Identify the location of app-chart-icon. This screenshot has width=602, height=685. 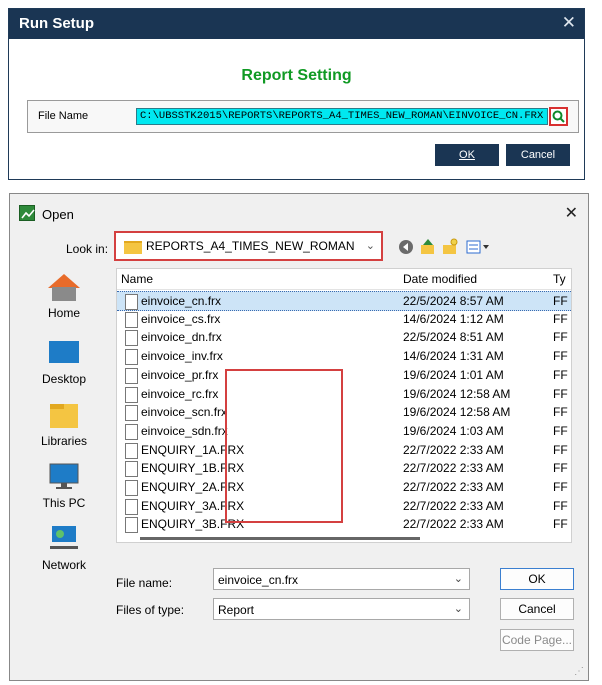
(27, 213).